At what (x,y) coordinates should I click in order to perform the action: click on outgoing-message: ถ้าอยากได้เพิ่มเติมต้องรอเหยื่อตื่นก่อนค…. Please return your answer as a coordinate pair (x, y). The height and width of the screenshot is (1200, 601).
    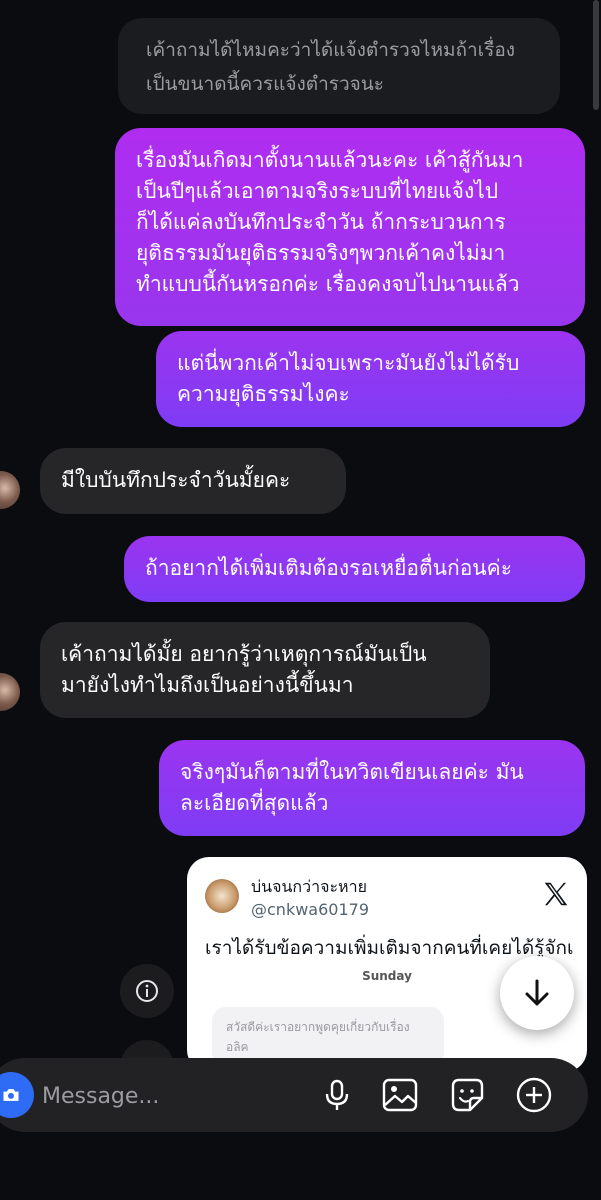
    Looking at the image, I should click on (354, 569).